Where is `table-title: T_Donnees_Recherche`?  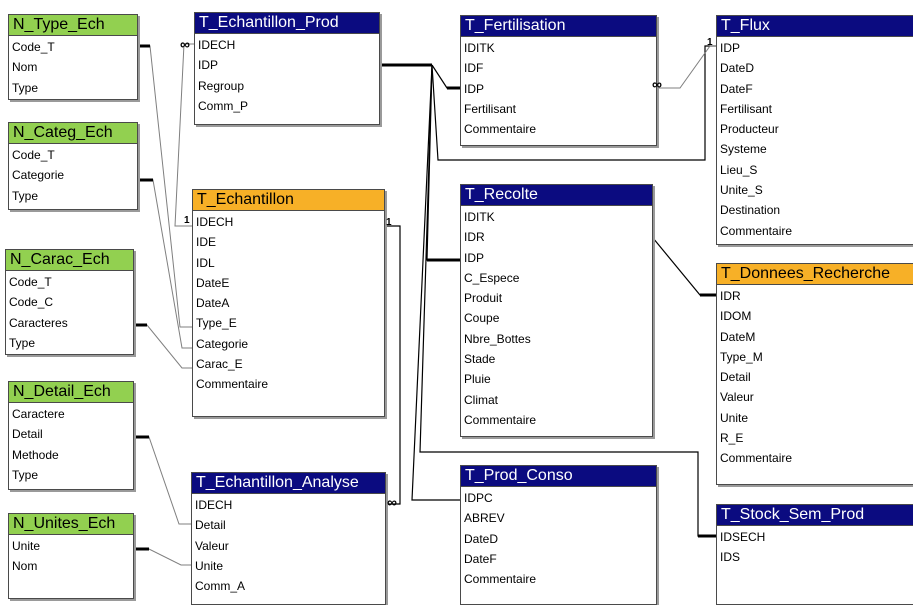 table-title: T_Donnees_Recherche is located at coordinates (815, 274).